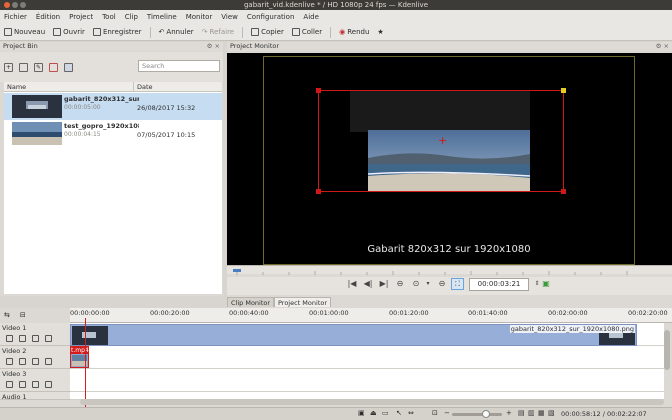 The width and height of the screenshot is (672, 420). I want to click on menu-tool: Tool, so click(109, 17).